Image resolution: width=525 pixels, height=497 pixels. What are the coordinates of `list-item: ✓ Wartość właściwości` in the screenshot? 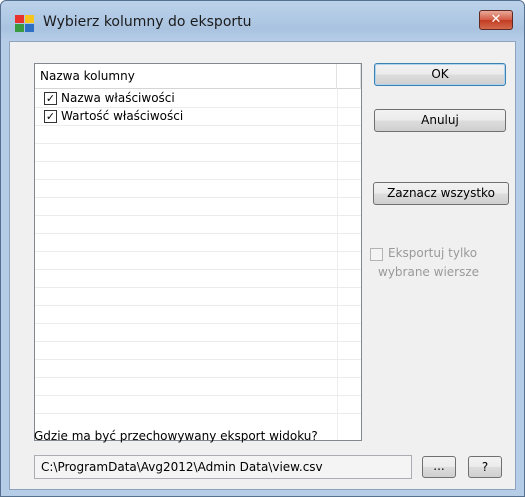 It's located at (198, 117).